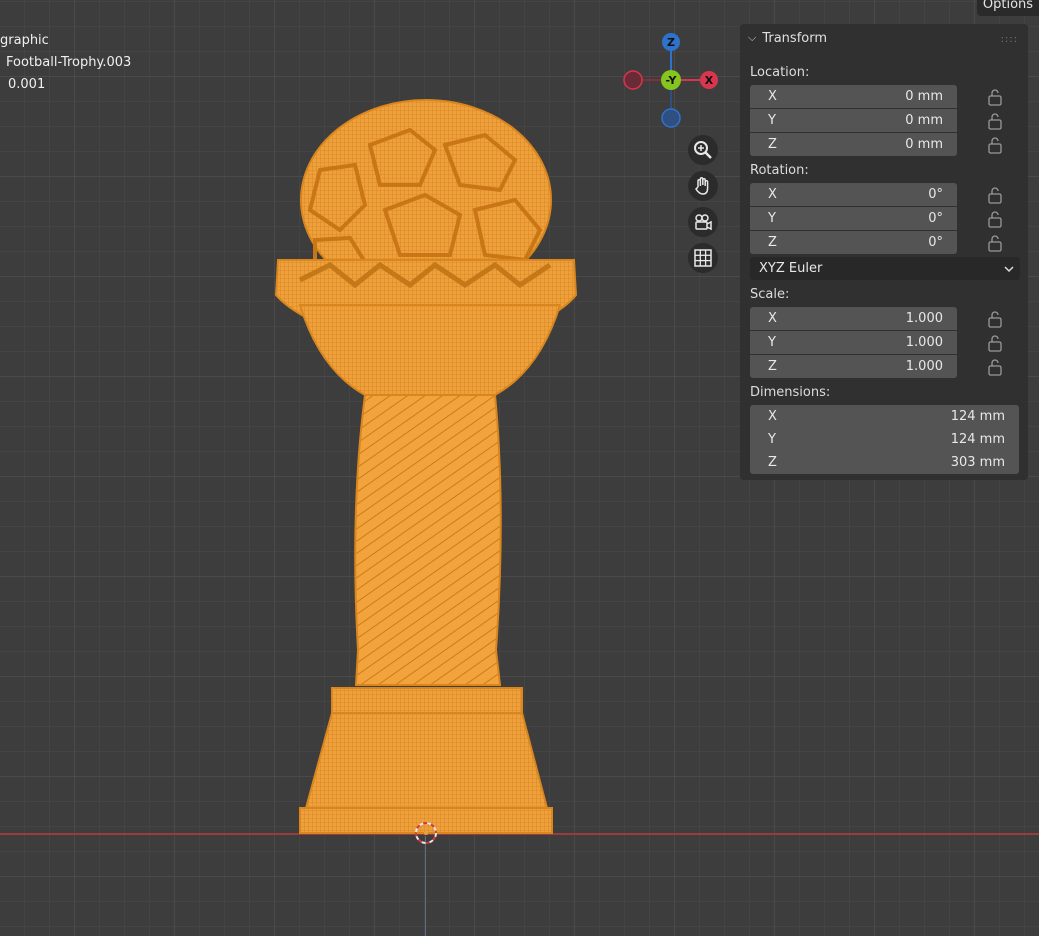 The width and height of the screenshot is (1039, 936). What do you see at coordinates (27, 84) in the screenshot?
I see `scale-text: 0.001` at bounding box center [27, 84].